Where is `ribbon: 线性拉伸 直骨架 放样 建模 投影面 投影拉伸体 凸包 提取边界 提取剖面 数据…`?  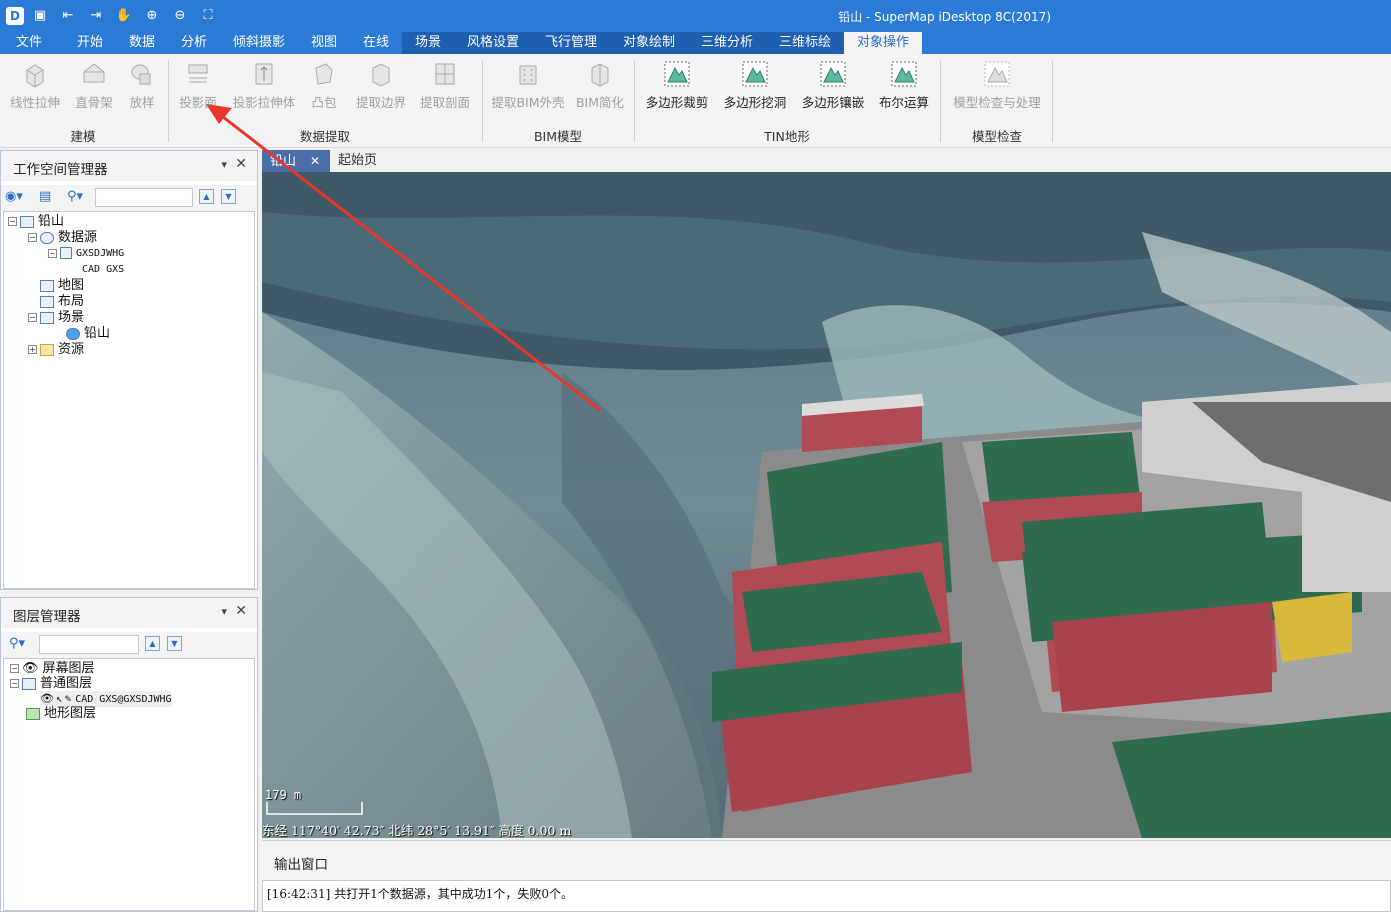
ribbon: 线性拉伸 直骨架 放样 建模 投影面 投影拉伸体 凸包 提取边界 提取剖面 数据… is located at coordinates (695, 101).